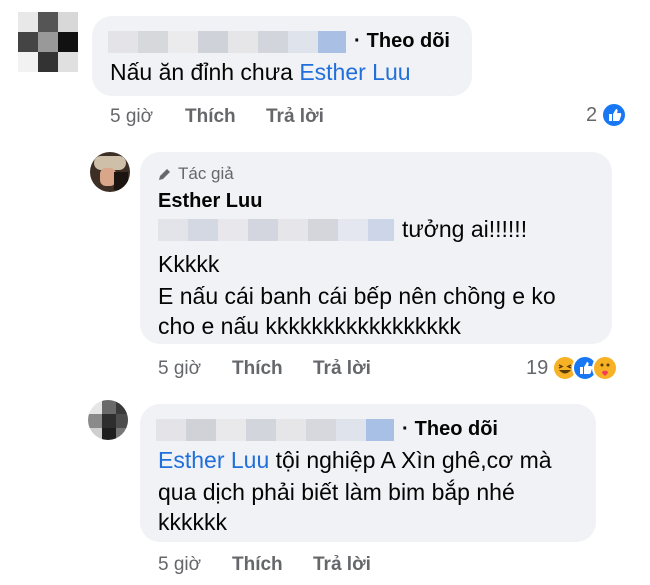 The image size is (650, 585). What do you see at coordinates (164, 174) in the screenshot?
I see `pencil-icon` at bounding box center [164, 174].